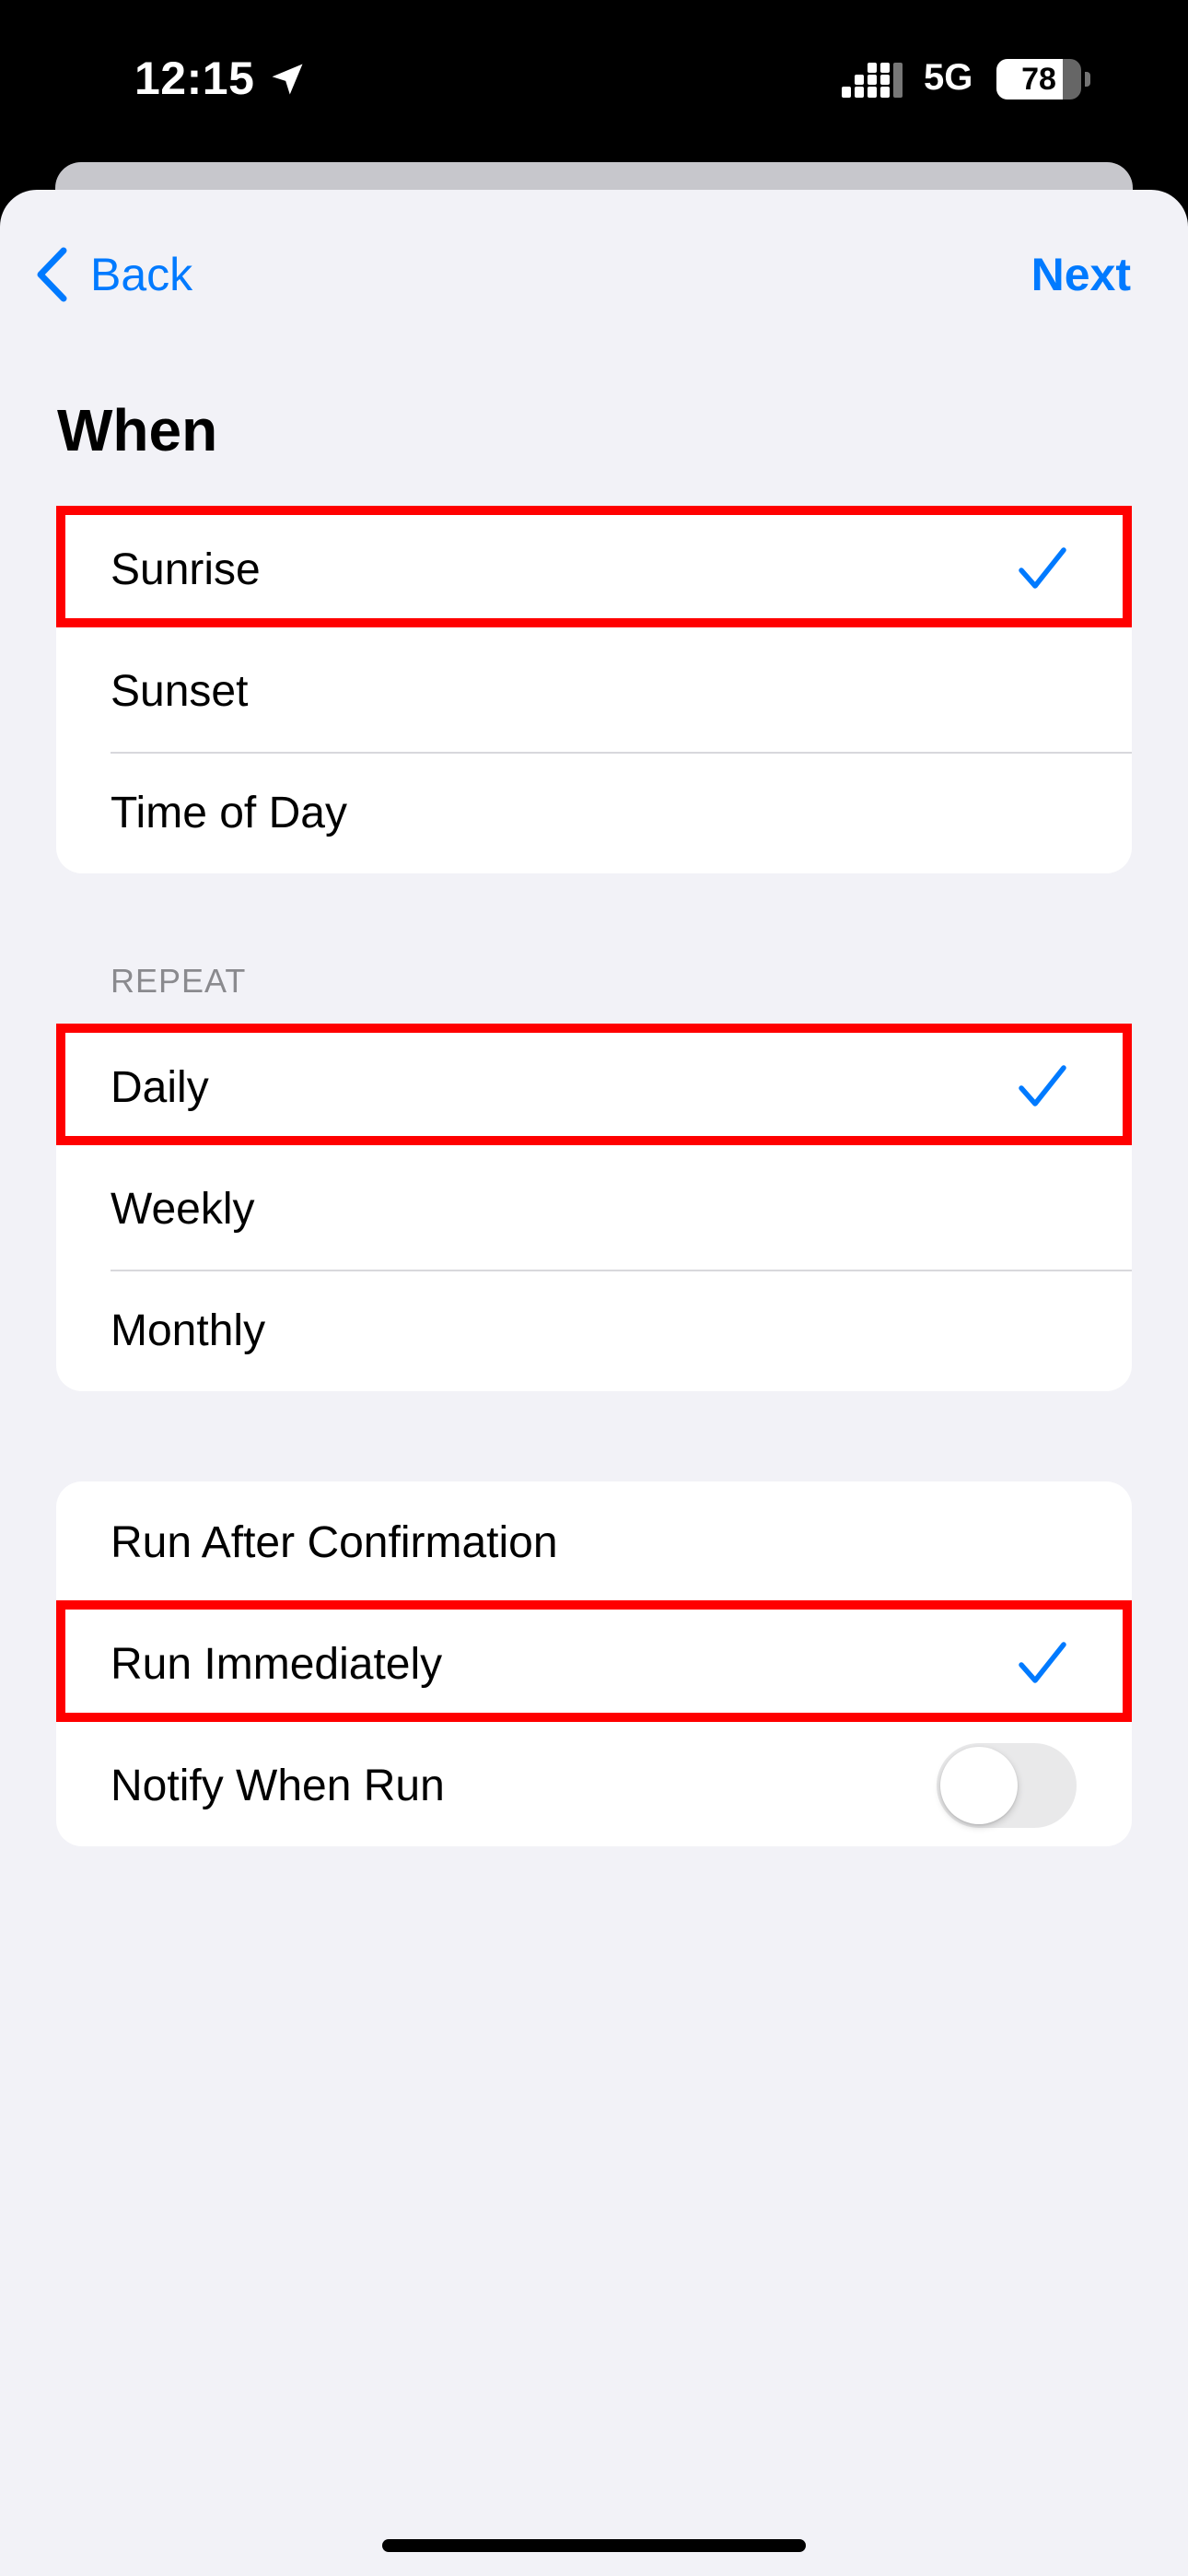 This screenshot has height=2576, width=1188. I want to click on notify-when-run-row: Notify When Run, so click(594, 1785).